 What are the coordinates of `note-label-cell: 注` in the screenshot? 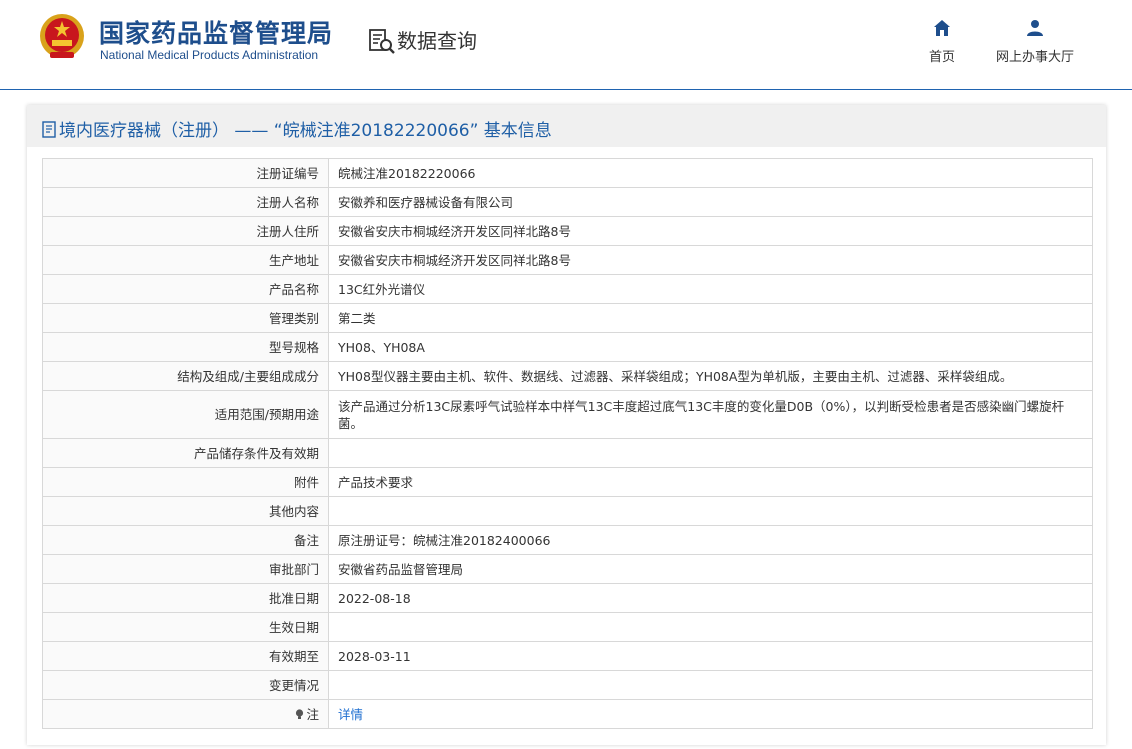 It's located at (185, 714).